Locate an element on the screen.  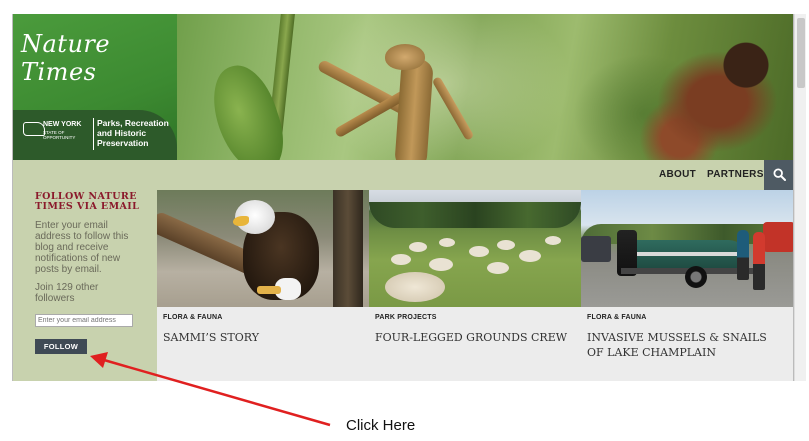
post-title: FOUR-LEGGED GROUNDS CREW is located at coordinates (473, 337).